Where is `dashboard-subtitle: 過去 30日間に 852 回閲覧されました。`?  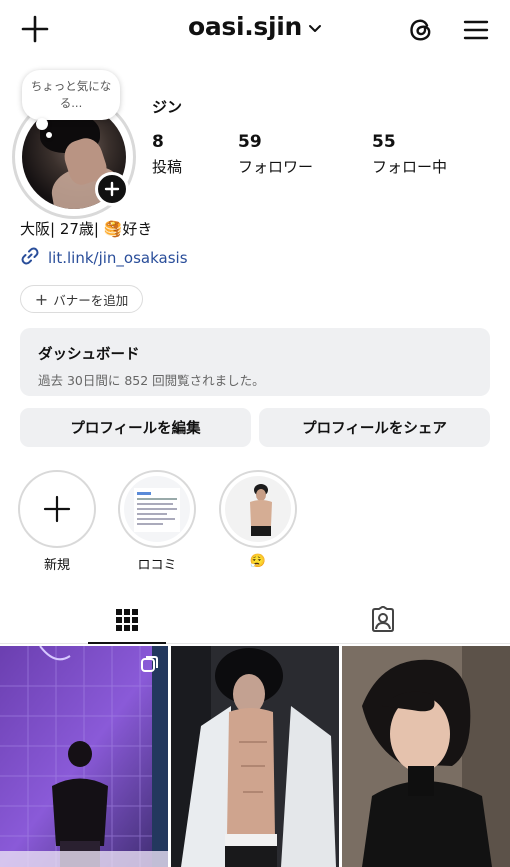
dashboard-subtitle: 過去 30日間に 852 回閲覧されました。 is located at coordinates (151, 380).